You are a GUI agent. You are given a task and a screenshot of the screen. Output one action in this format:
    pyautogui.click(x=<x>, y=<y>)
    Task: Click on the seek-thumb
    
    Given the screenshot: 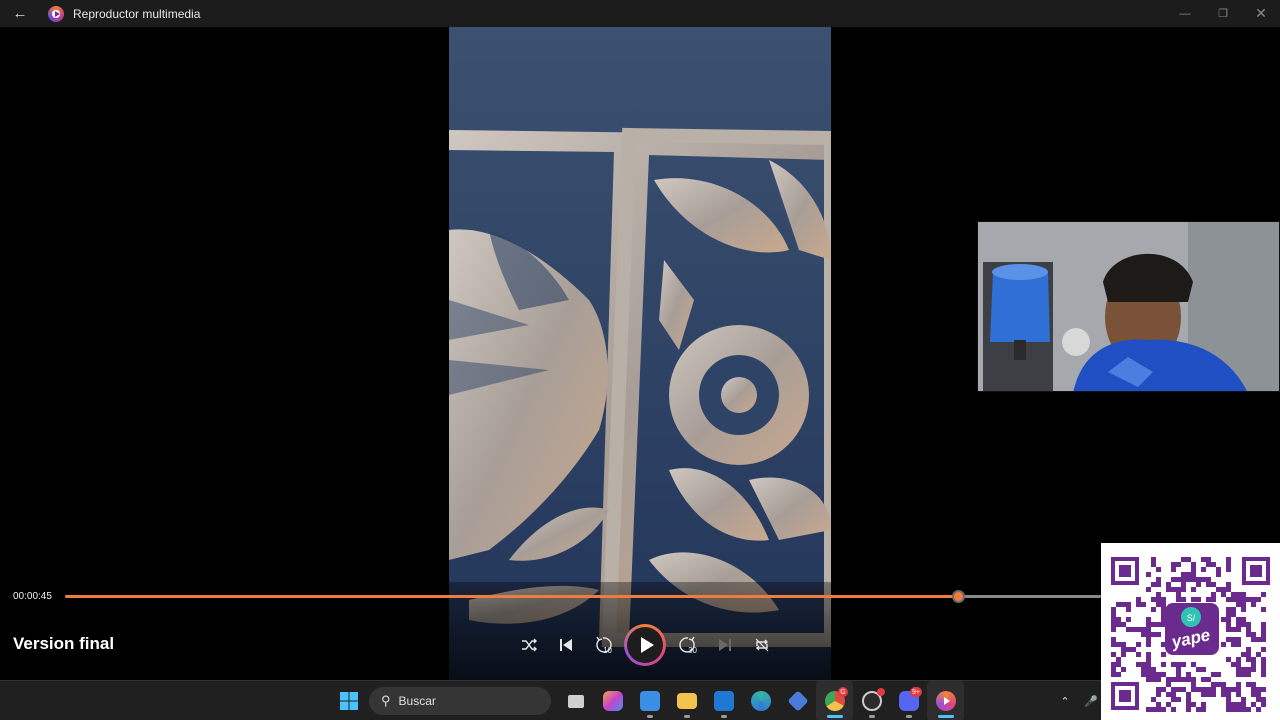 What is the action you would take?
    pyautogui.click(x=959, y=596)
    